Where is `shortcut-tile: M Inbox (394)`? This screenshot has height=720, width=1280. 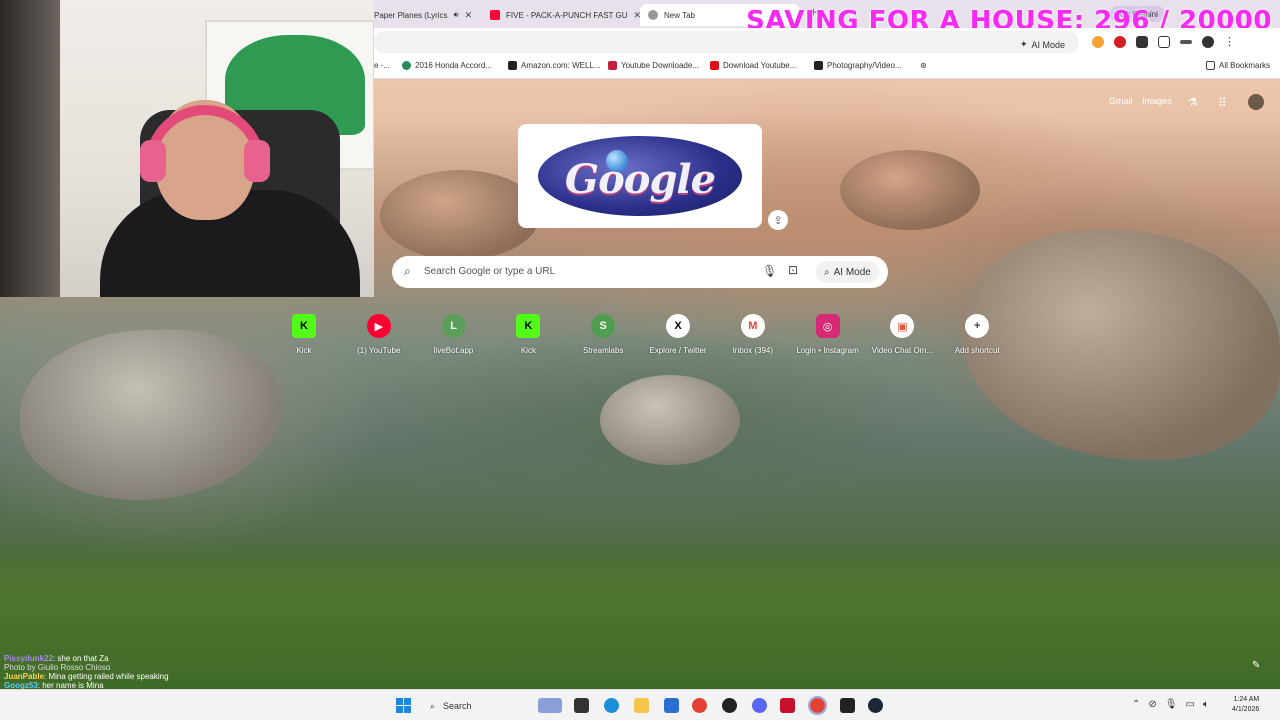 shortcut-tile: M Inbox (394) is located at coordinates (753, 332).